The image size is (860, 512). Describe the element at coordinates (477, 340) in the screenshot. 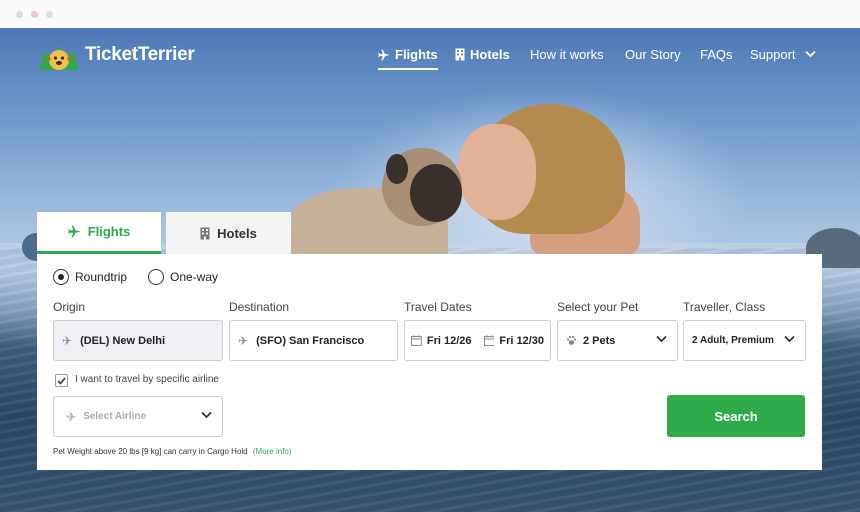

I see `travel-dates-field: Fri 12/26 Fri 12/30` at that location.